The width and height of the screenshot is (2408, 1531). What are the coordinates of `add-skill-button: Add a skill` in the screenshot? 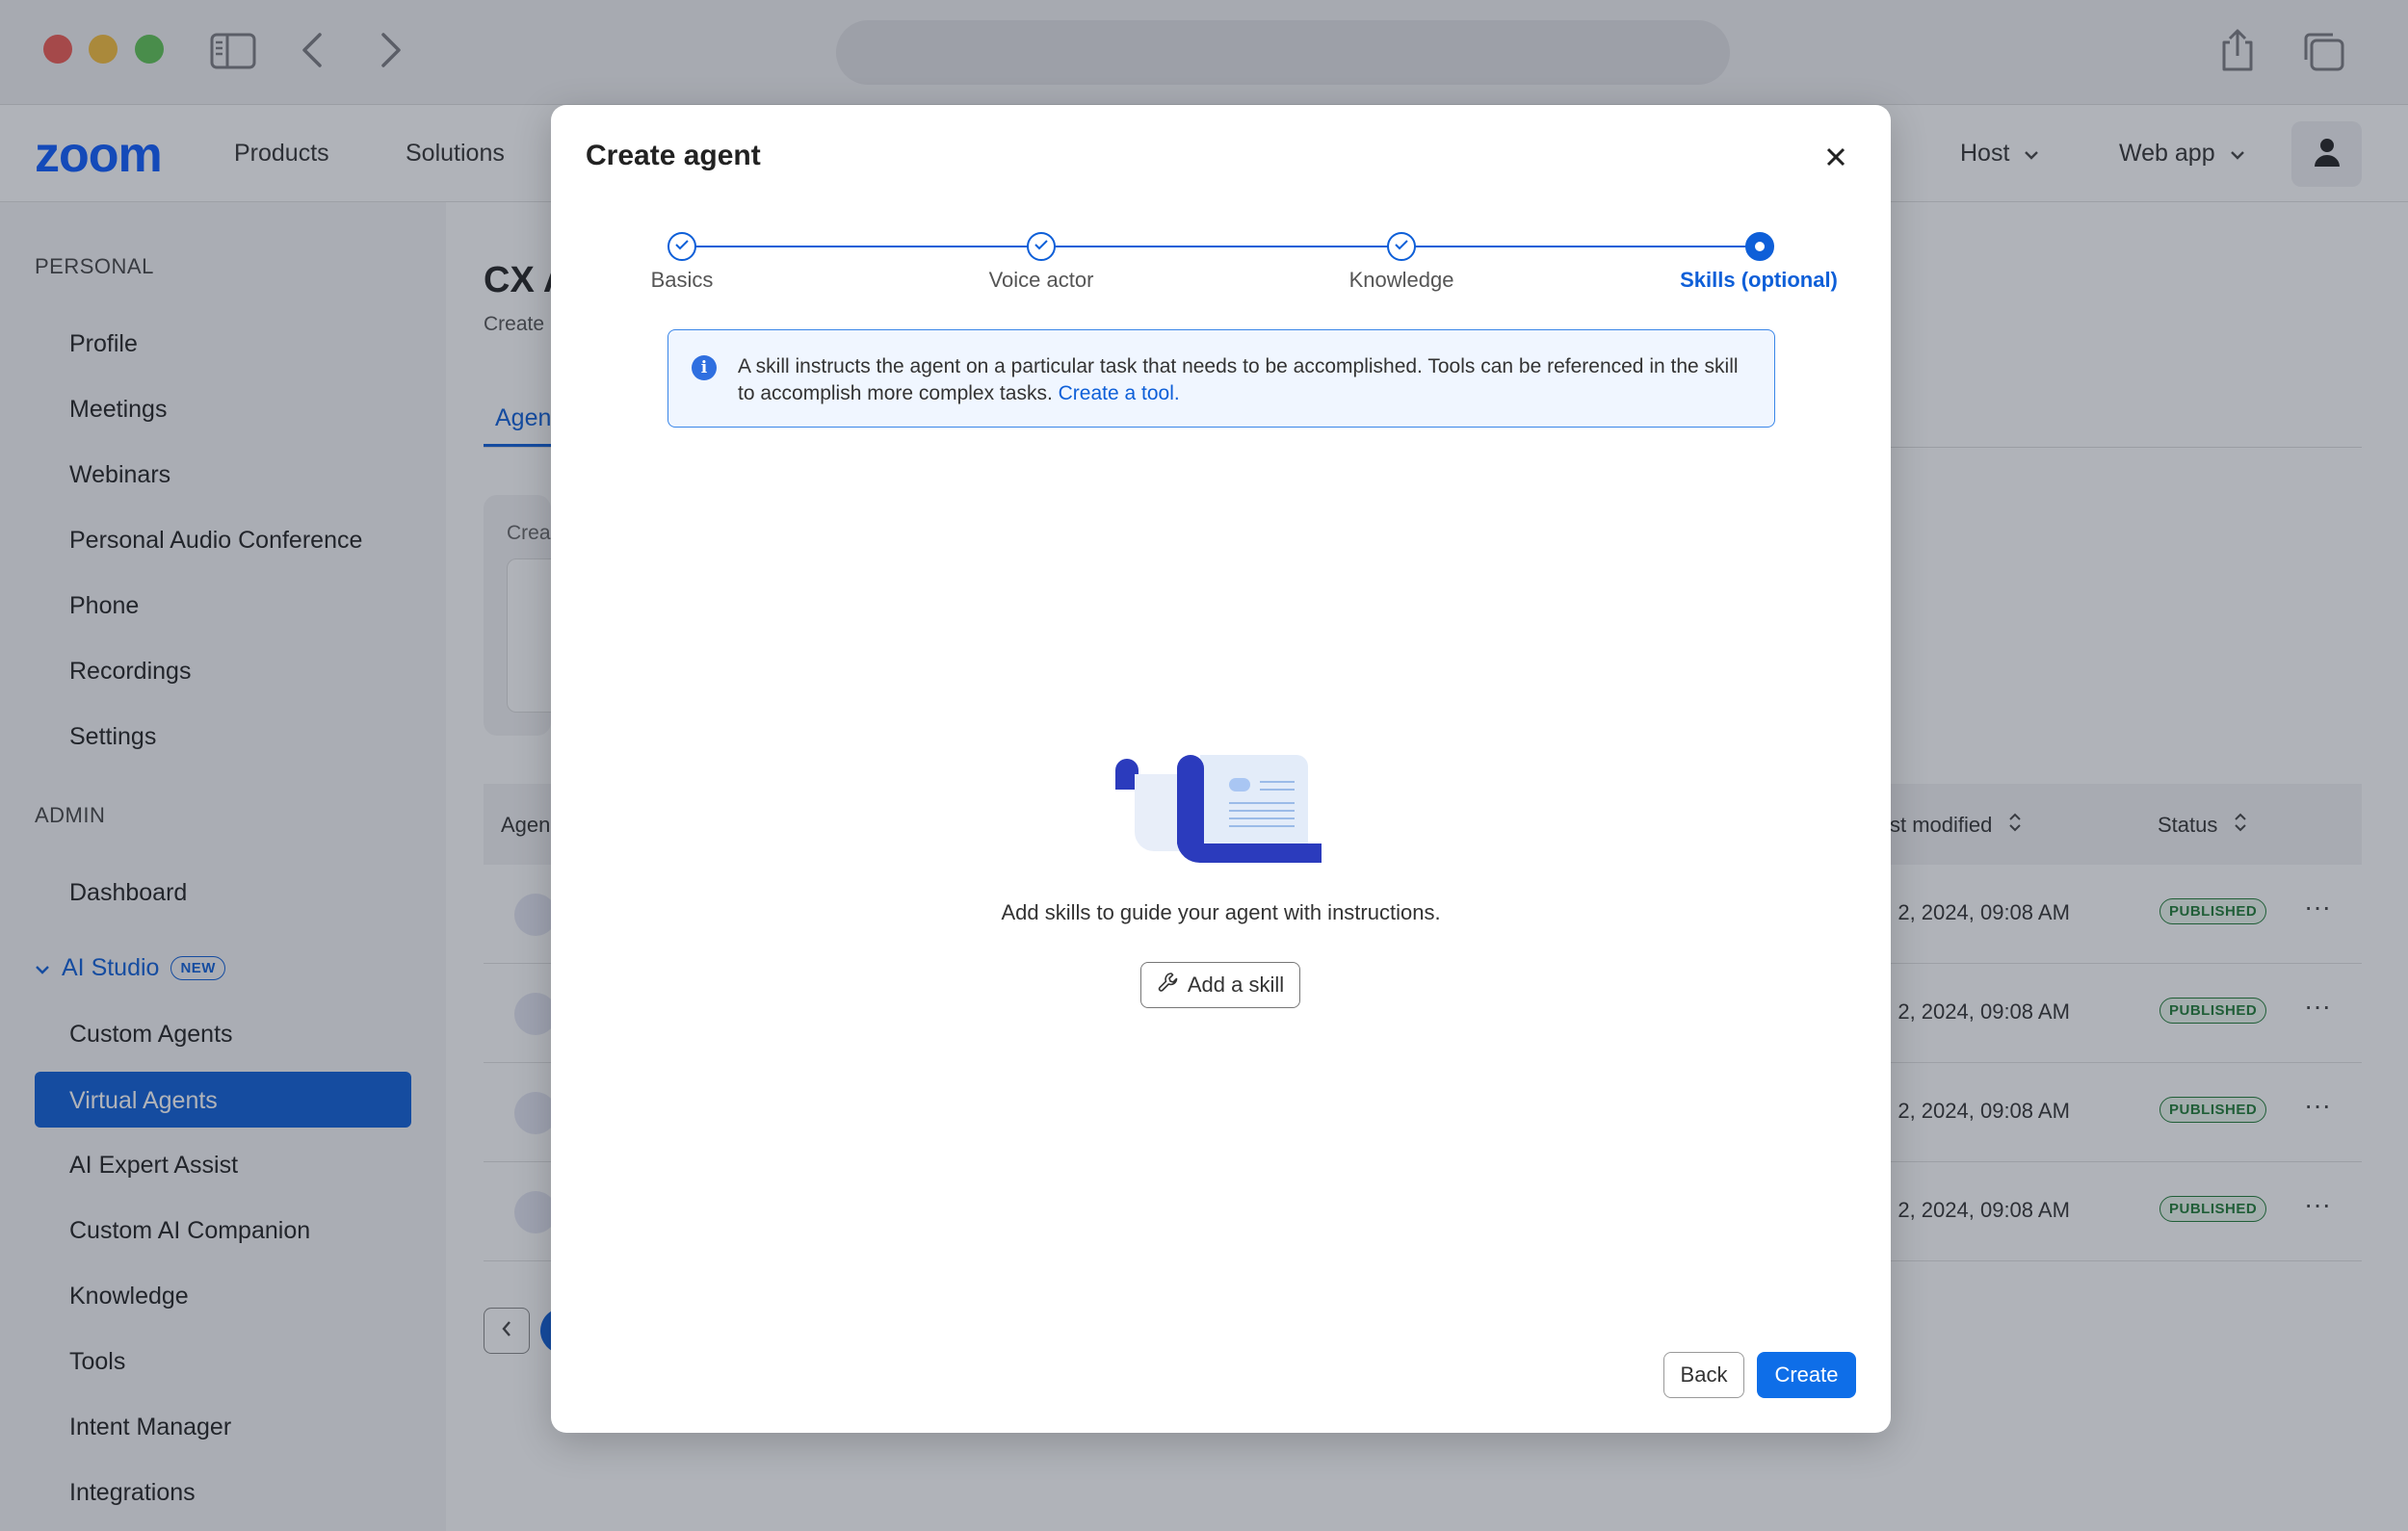 It's located at (1220, 985).